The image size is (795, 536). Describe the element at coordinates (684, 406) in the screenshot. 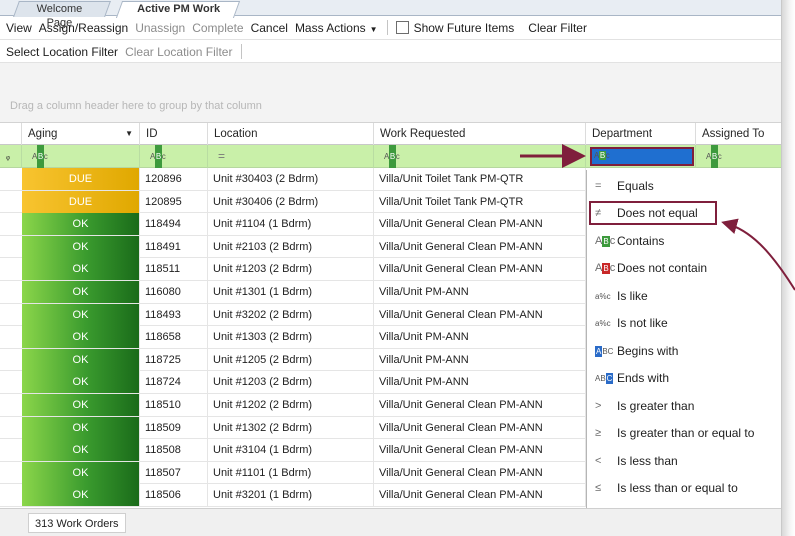

I see `filter-operator-greater-than: > Is greater than` at that location.